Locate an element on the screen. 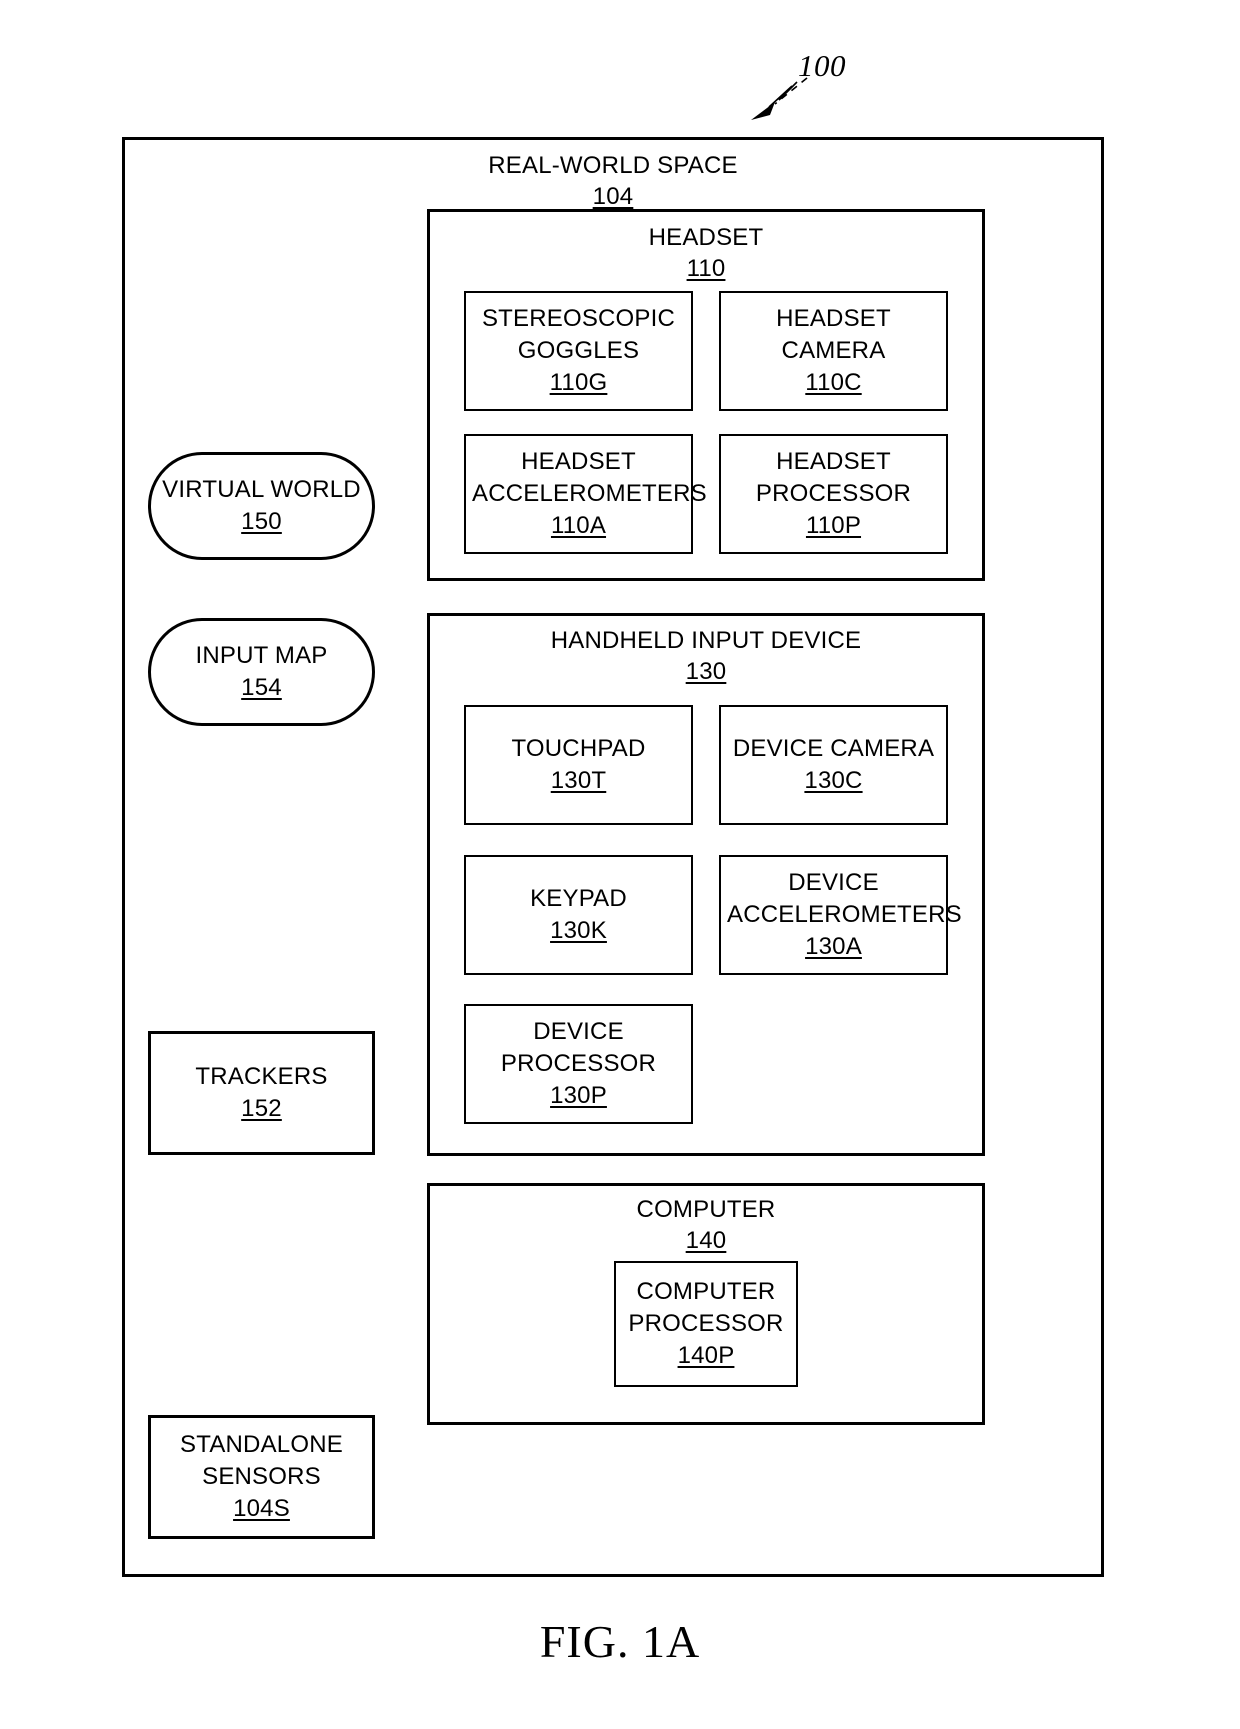 The image size is (1240, 1729). input-map-label: INPUT MAP is located at coordinates (261, 655).